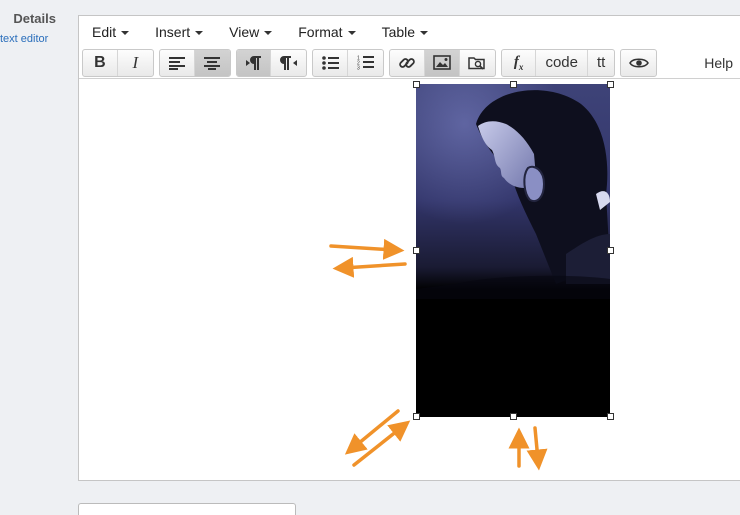 The width and height of the screenshot is (740, 515). Describe the element at coordinates (368, 258) in the screenshot. I see `horizontal-resize-arrows` at that location.